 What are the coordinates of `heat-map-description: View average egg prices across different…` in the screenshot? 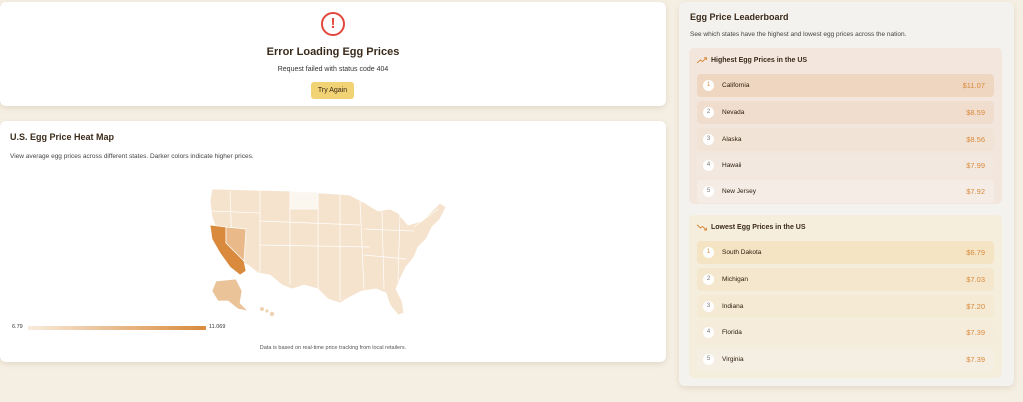 It's located at (132, 156).